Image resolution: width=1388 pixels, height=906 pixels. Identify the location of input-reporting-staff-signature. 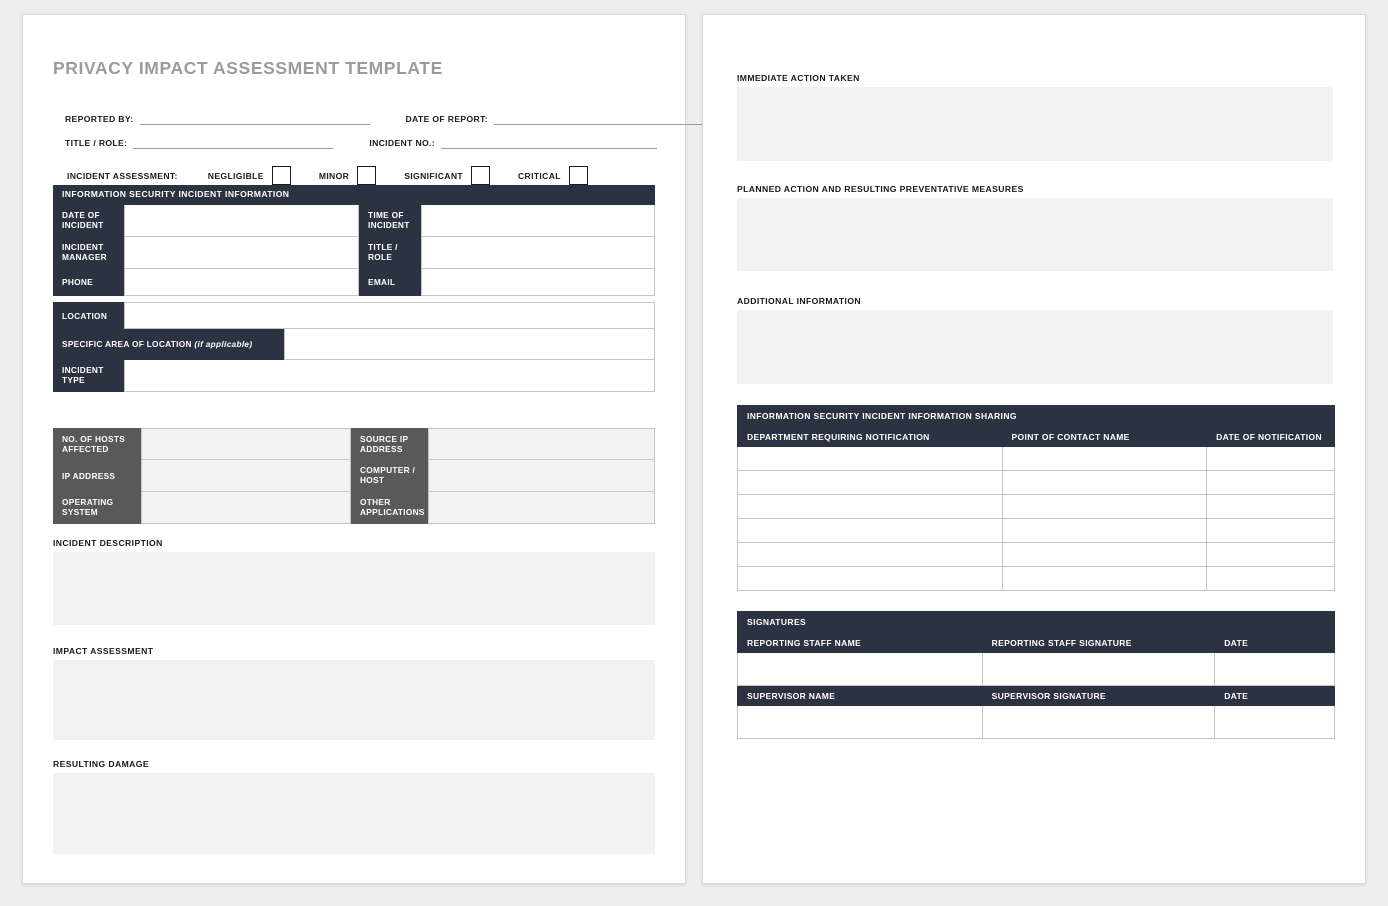
(1098, 669).